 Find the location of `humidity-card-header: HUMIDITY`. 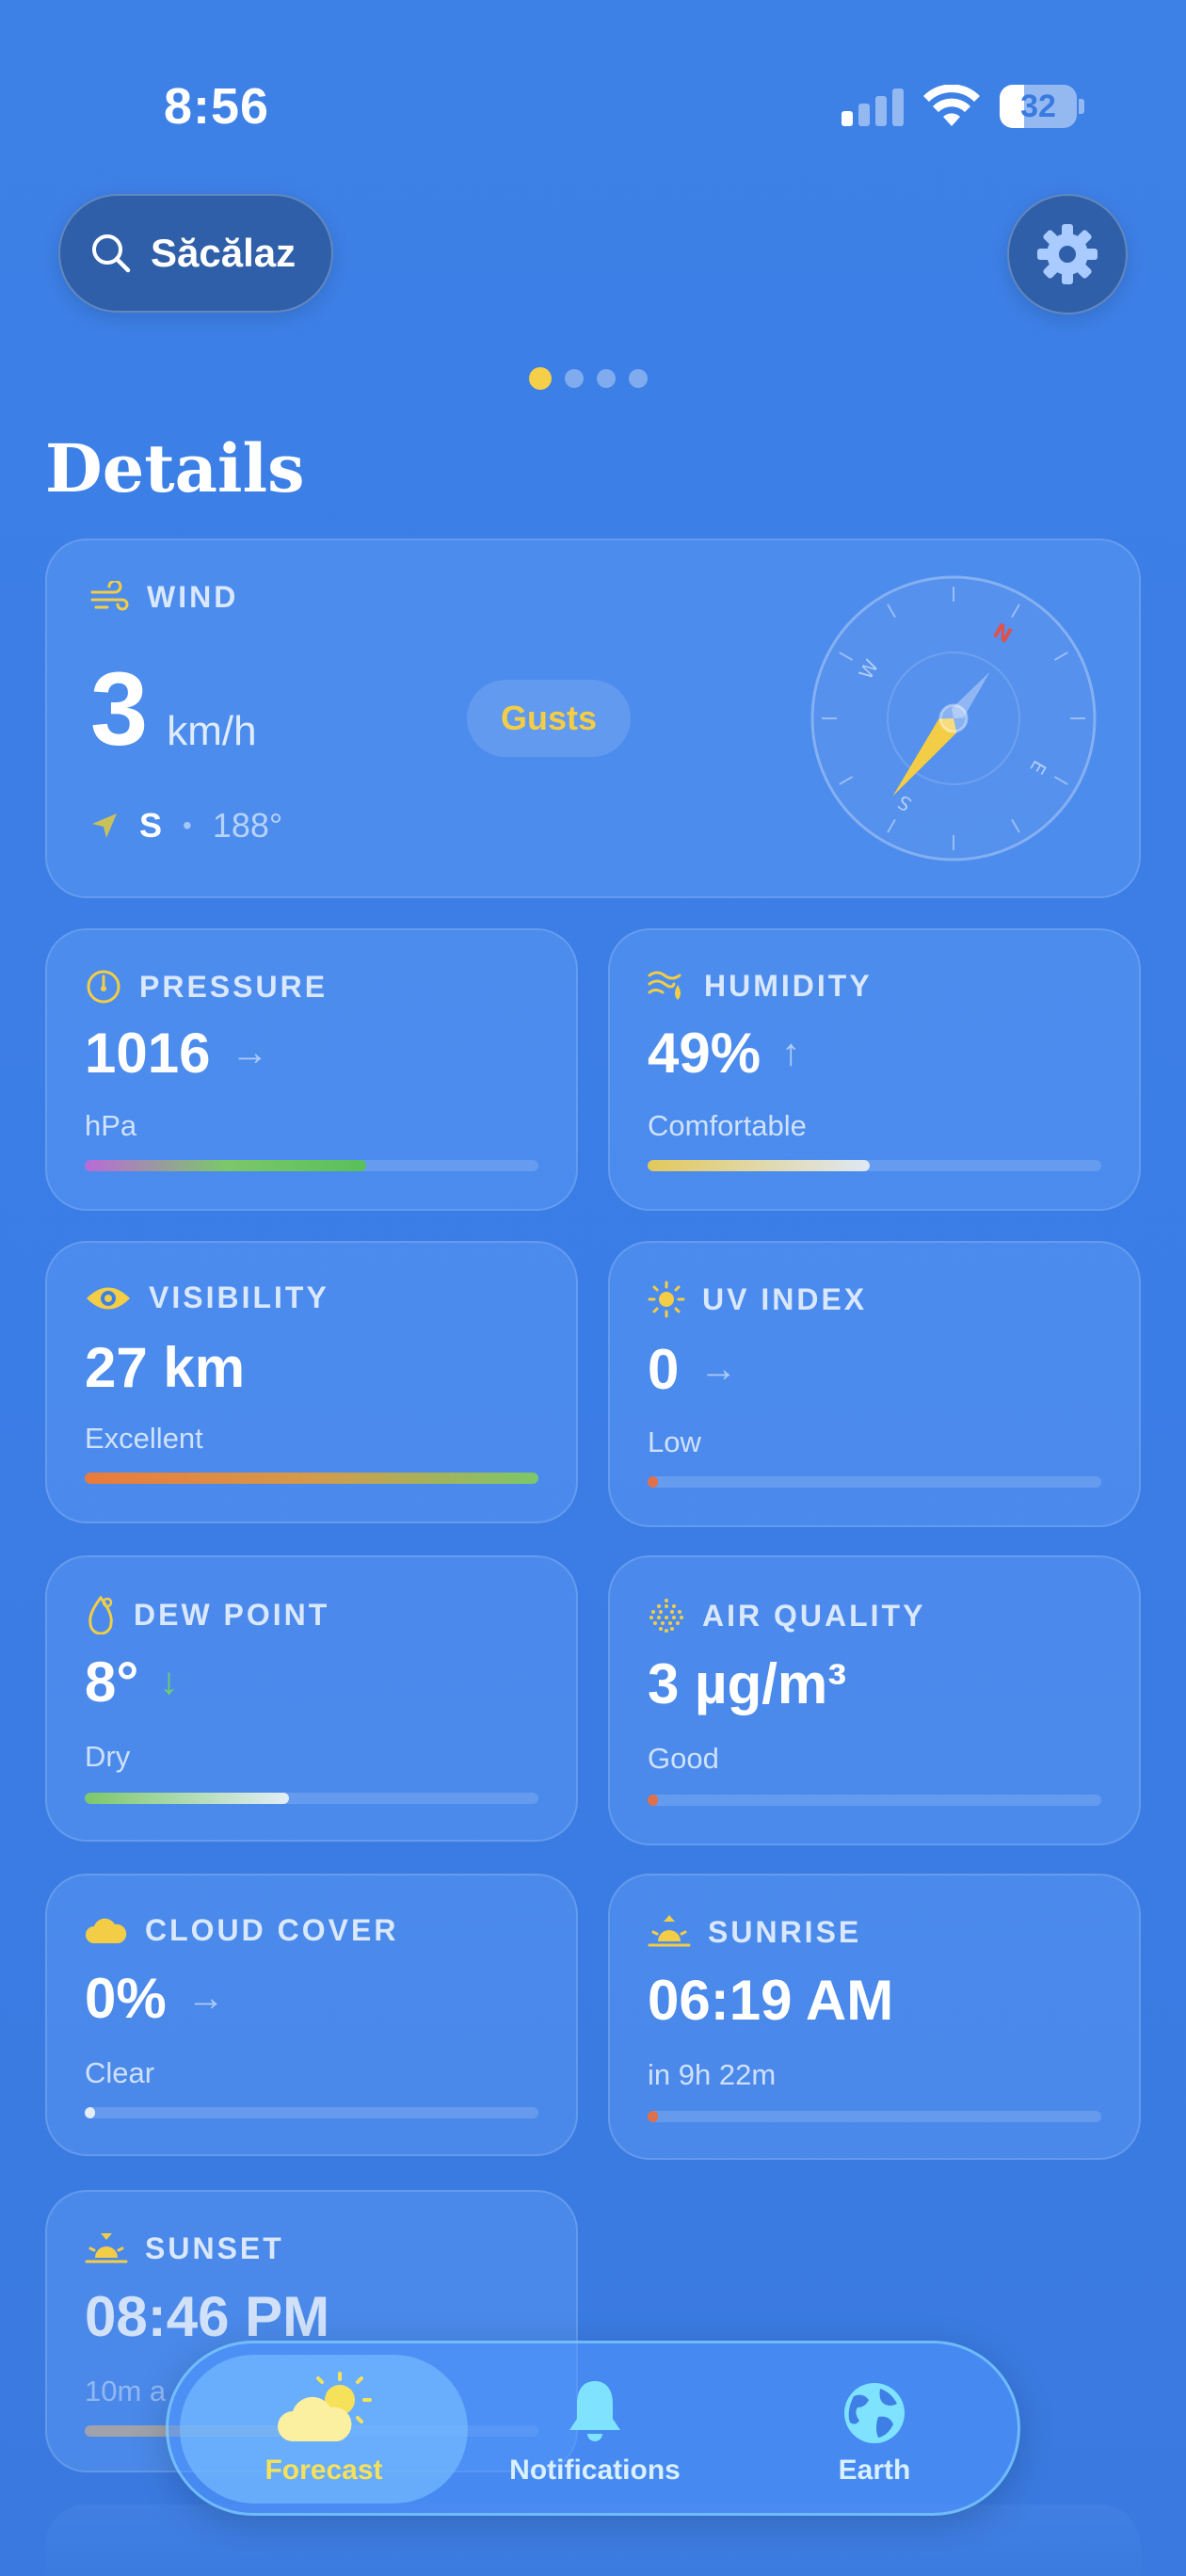

humidity-card-header: HUMIDITY is located at coordinates (760, 986).